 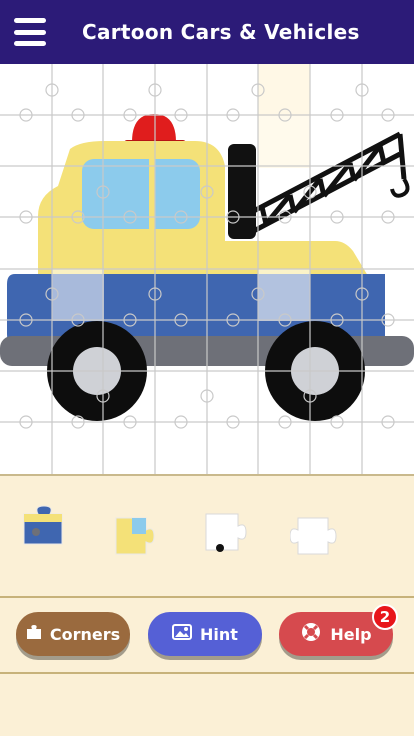 What do you see at coordinates (85, 634) in the screenshot?
I see `corners-label: Corners` at bounding box center [85, 634].